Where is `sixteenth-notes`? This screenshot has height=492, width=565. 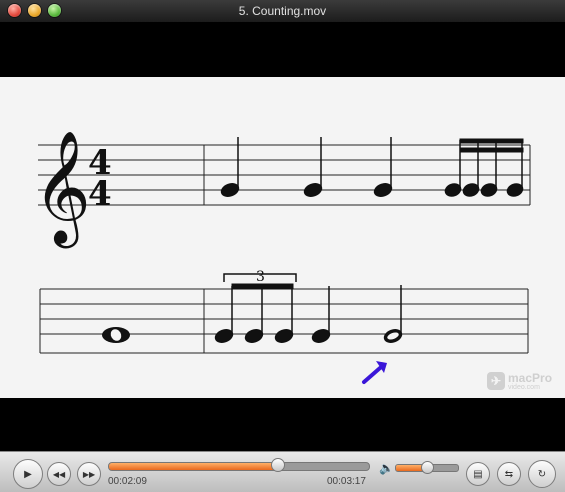
sixteenth-notes is located at coordinates (484, 167).